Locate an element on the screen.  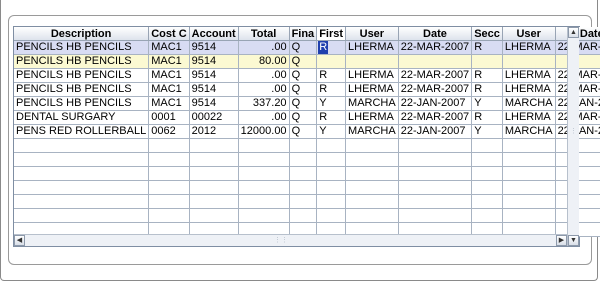
col-header-cost-centre: Cost C is located at coordinates (169, 34).